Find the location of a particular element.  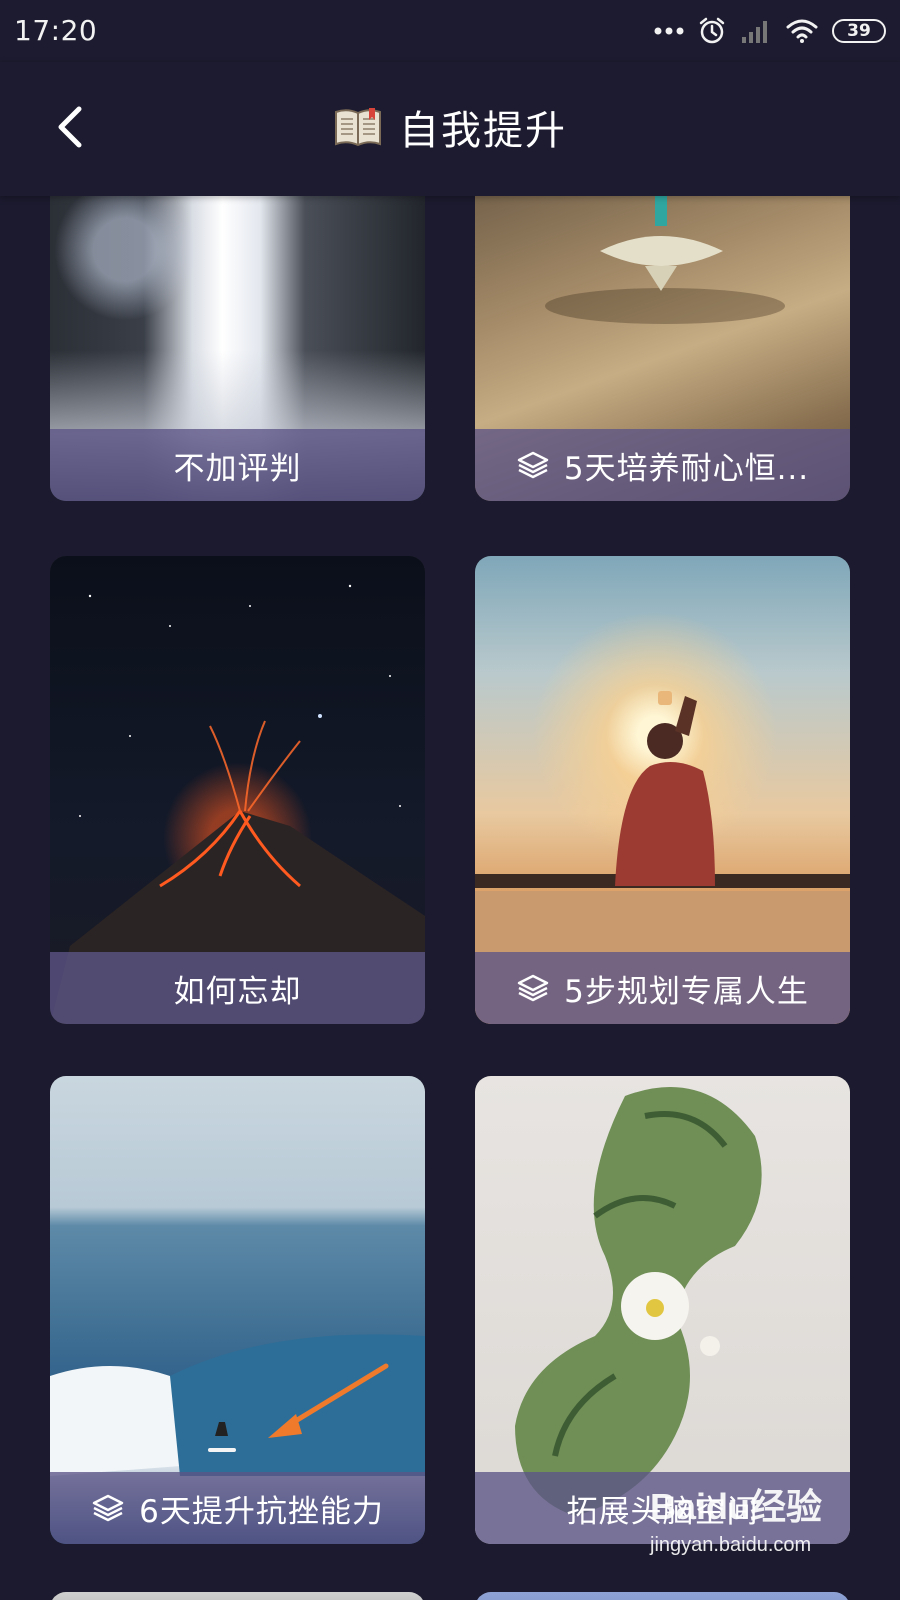

battery-indicator: 39 is located at coordinates (859, 31).